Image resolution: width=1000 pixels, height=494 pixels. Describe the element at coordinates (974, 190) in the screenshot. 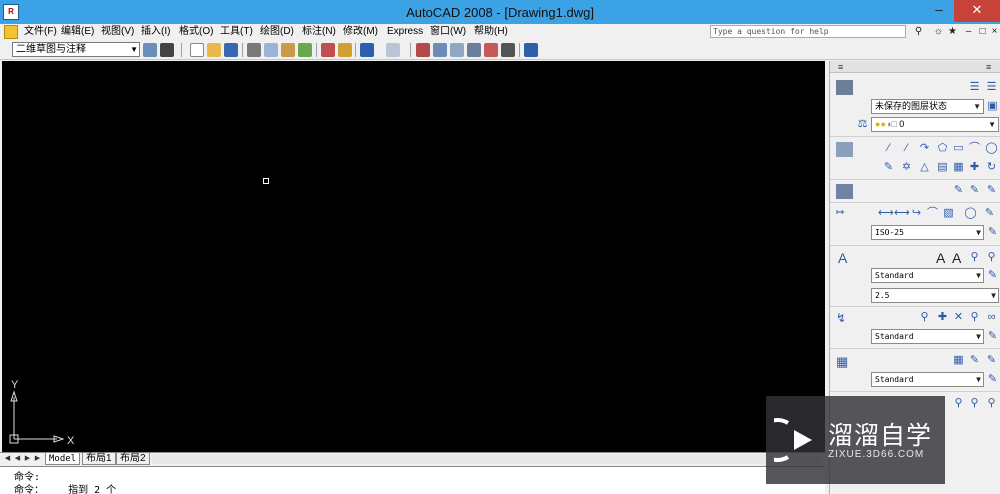

I see `annotative-remove-icon: ✎` at that location.